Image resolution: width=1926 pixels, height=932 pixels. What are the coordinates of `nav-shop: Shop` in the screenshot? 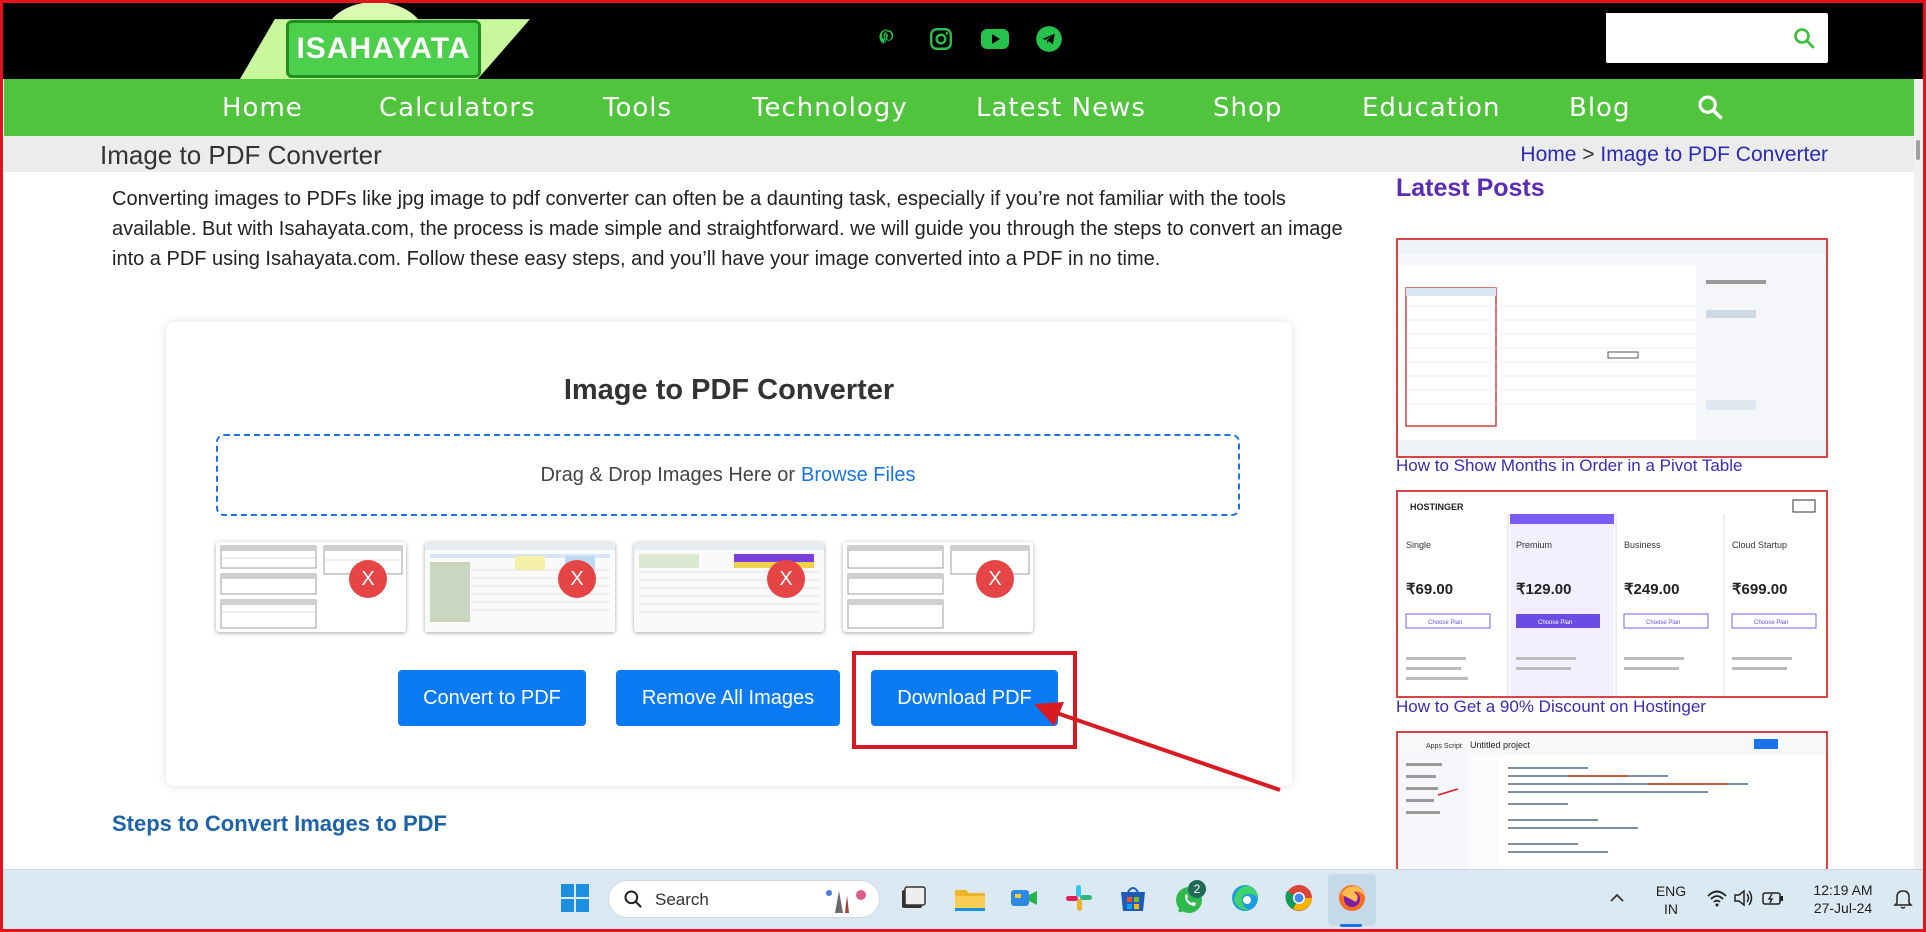 It's located at (1247, 108).